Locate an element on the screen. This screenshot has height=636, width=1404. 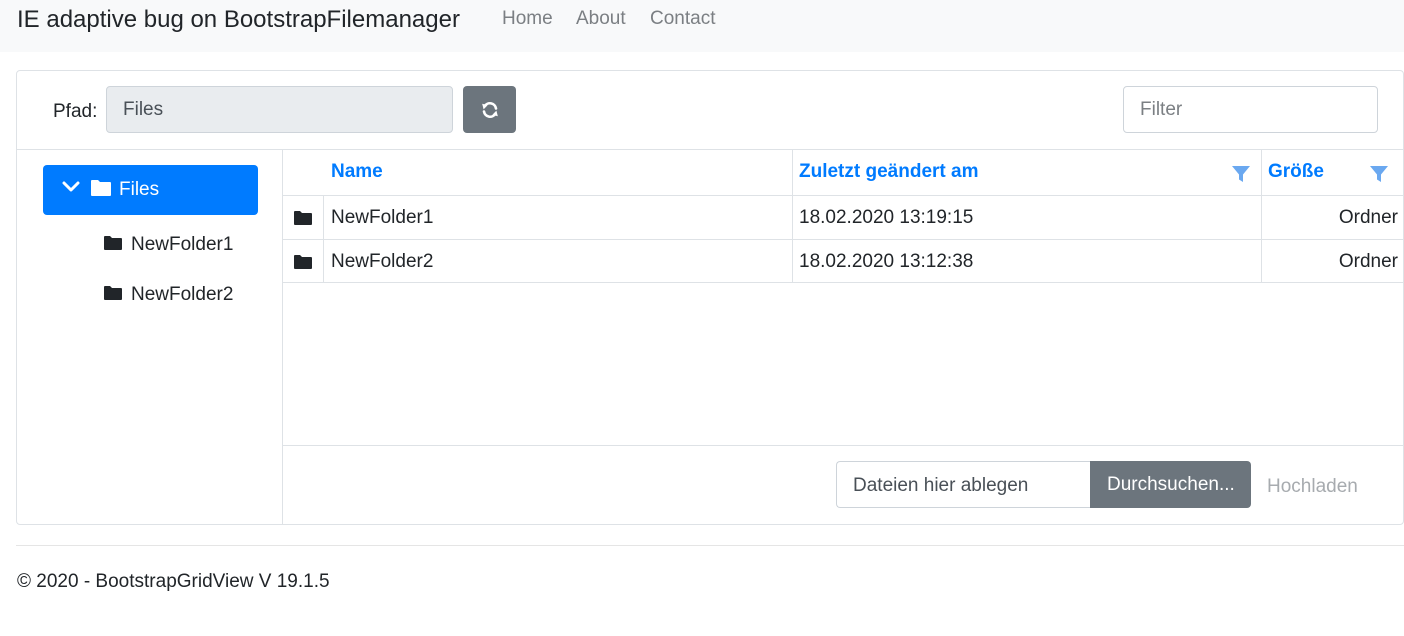
cell-modified: 18.02.2020 13:12:38 is located at coordinates (1026, 261).